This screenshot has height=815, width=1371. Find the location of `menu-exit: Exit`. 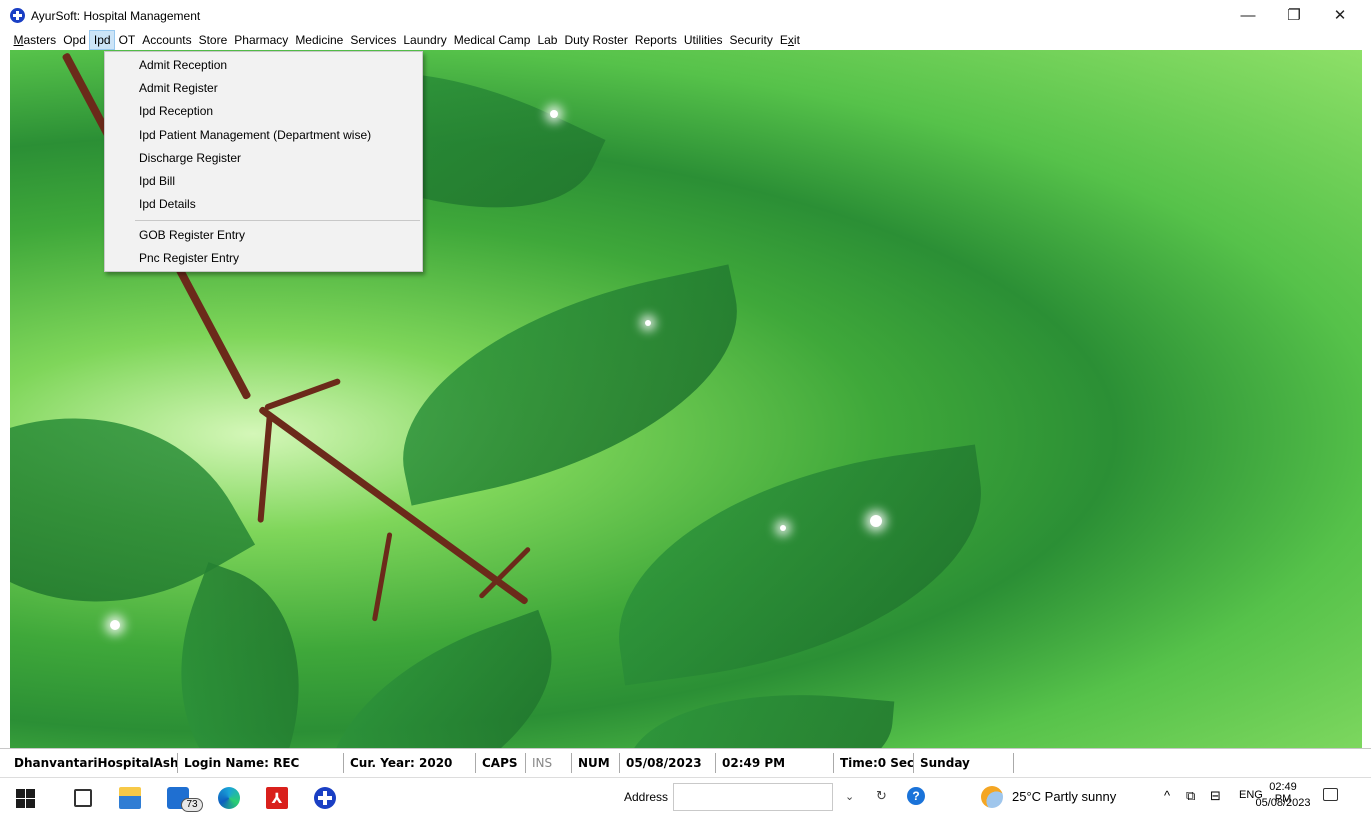

menu-exit: Exit is located at coordinates (789, 40).